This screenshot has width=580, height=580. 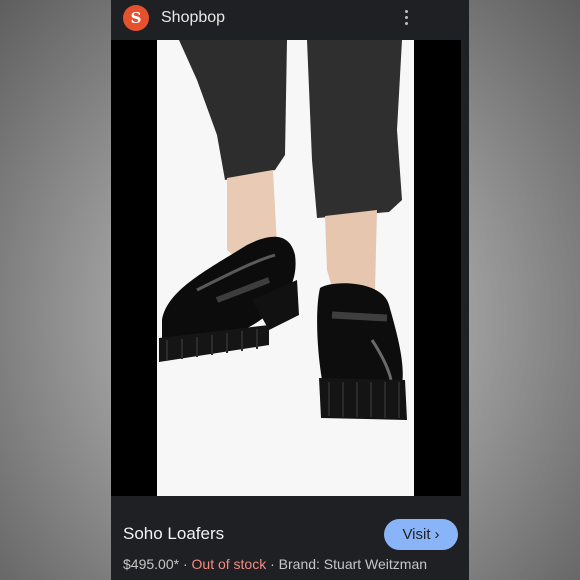 What do you see at coordinates (416, 534) in the screenshot?
I see `visit-button-label: Visit` at bounding box center [416, 534].